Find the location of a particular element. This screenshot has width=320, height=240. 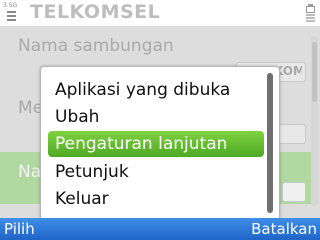

menu-item-open-apps: Aplikasi yang dibuka is located at coordinates (156, 90).